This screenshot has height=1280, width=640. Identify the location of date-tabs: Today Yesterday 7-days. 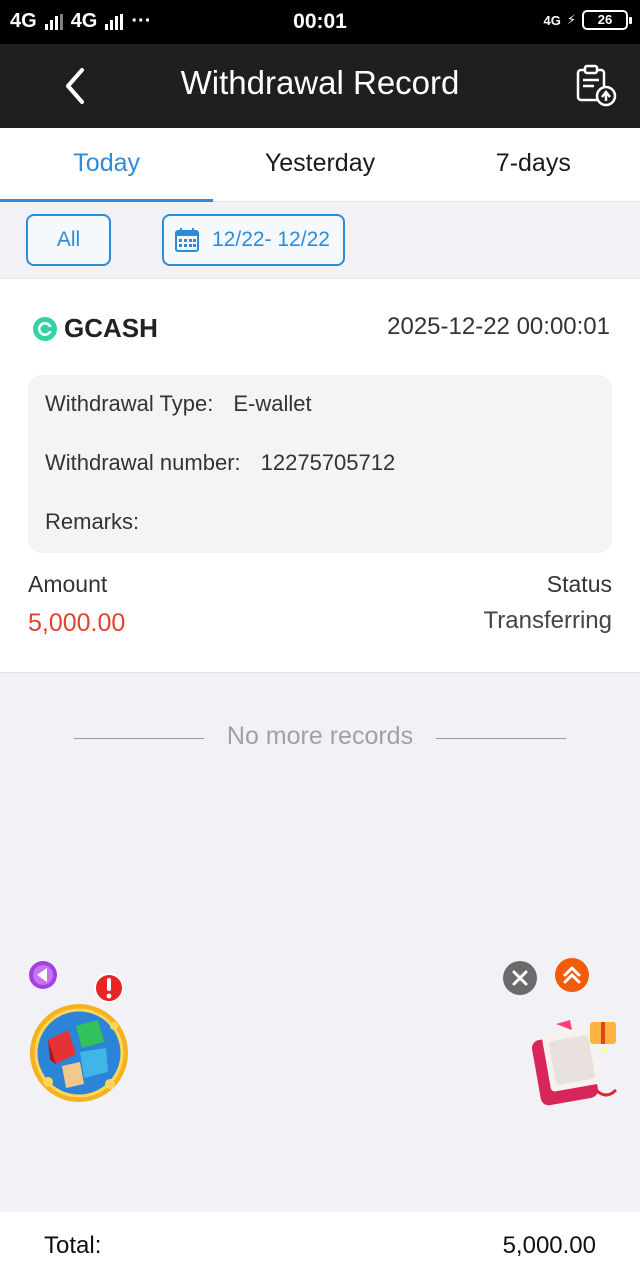
(320, 165).